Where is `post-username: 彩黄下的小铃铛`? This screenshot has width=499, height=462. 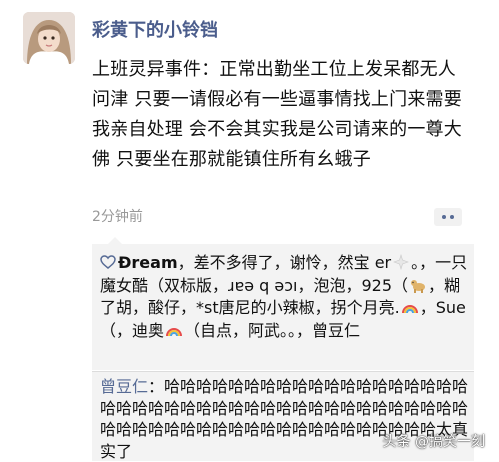 post-username: 彩黄下的小铃铛 is located at coordinates (155, 29).